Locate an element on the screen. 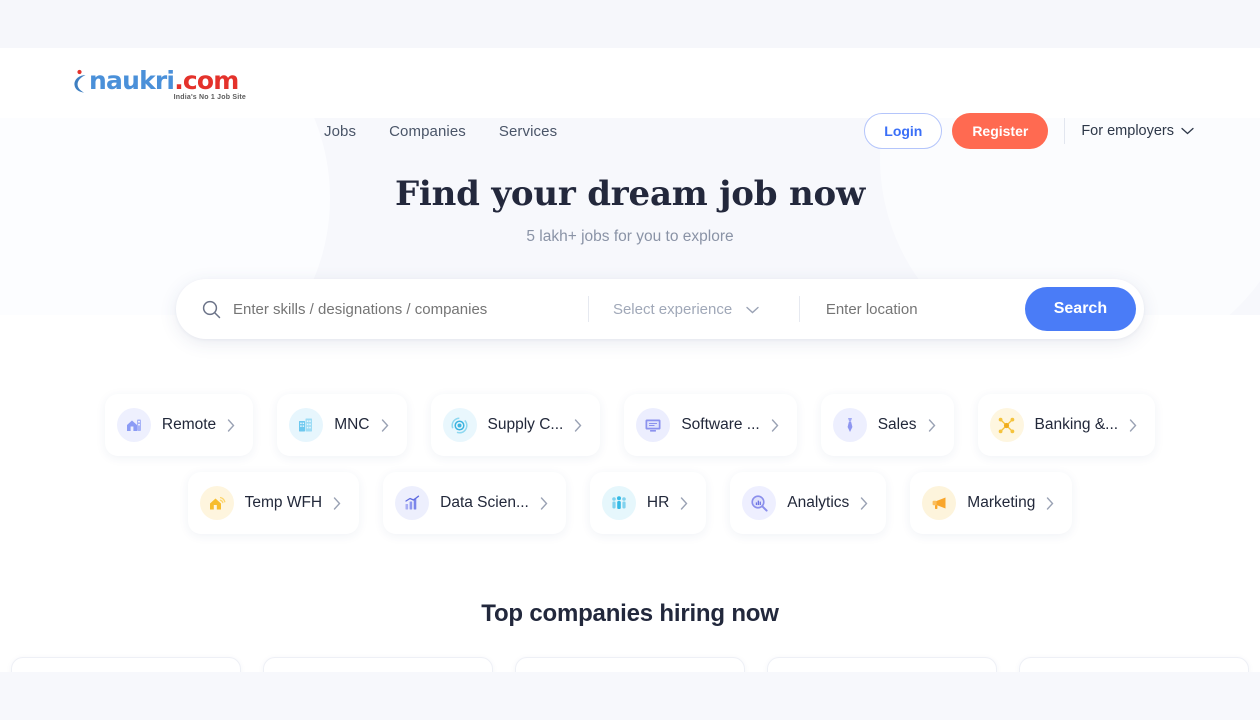 This screenshot has width=1260, height=720. home-signal-icon is located at coordinates (216, 503).